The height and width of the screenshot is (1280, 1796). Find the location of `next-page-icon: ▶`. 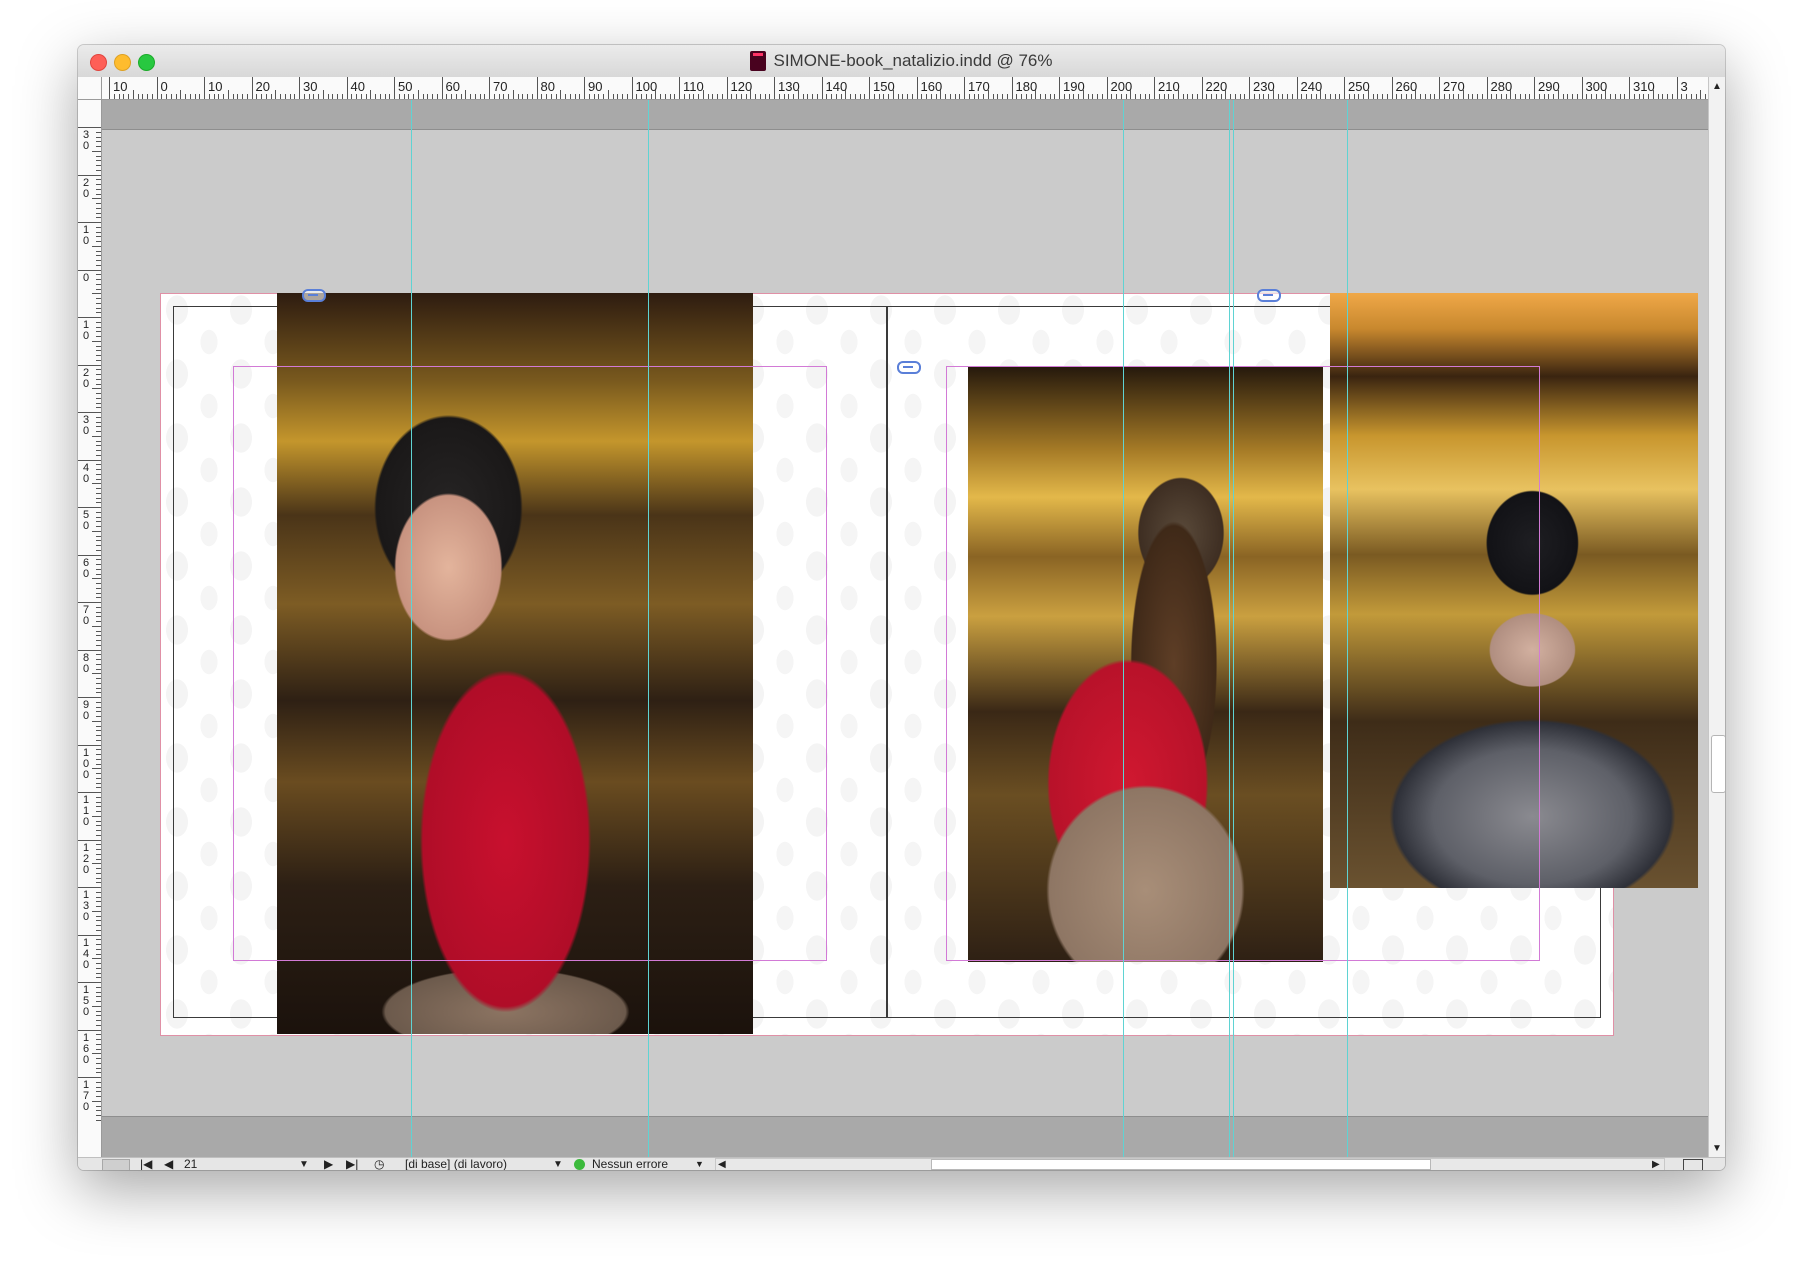

next-page-icon: ▶ is located at coordinates (328, 1164).